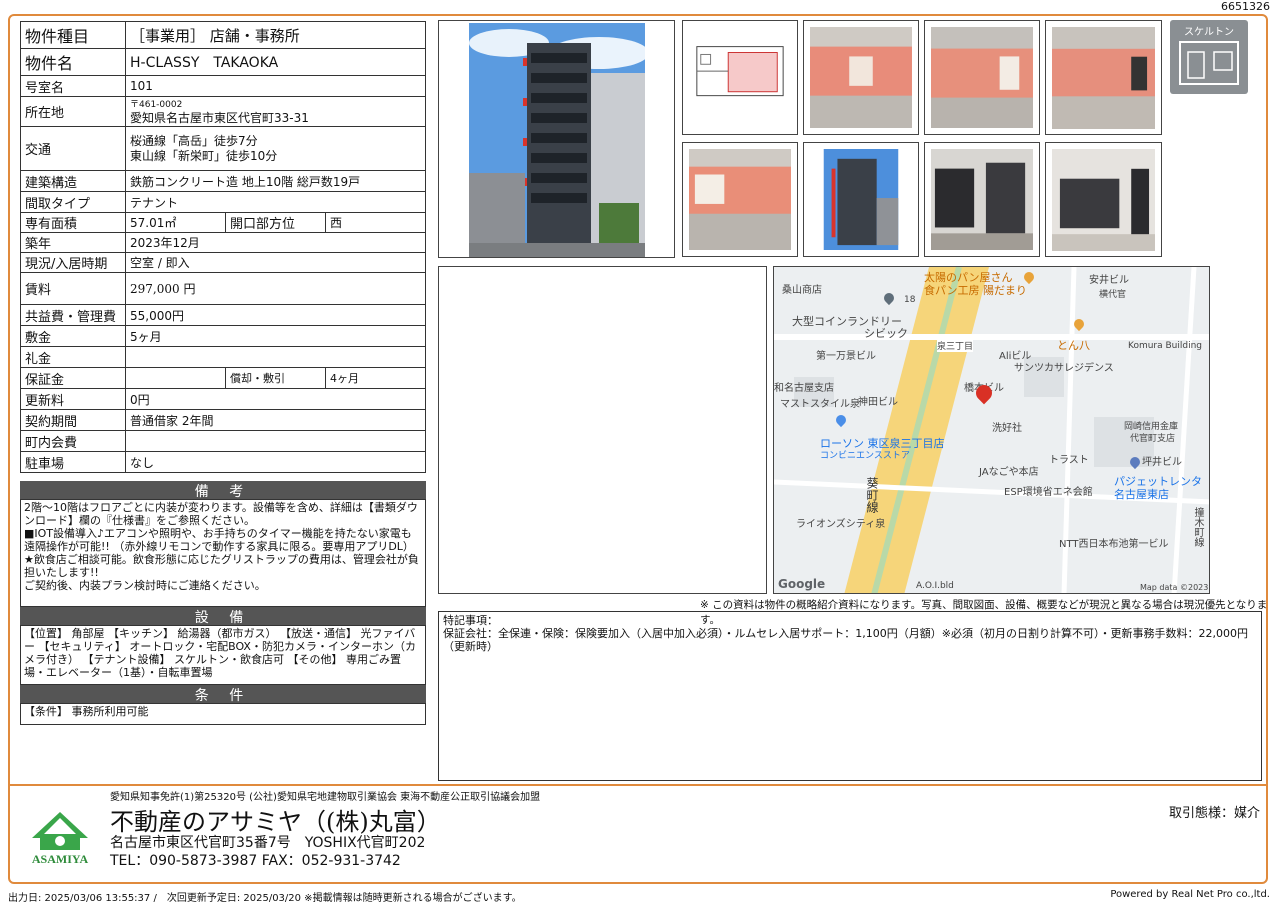 The width and height of the screenshot is (1280, 904). I want to click on deposit-value: 5ヶ月, so click(275, 336).